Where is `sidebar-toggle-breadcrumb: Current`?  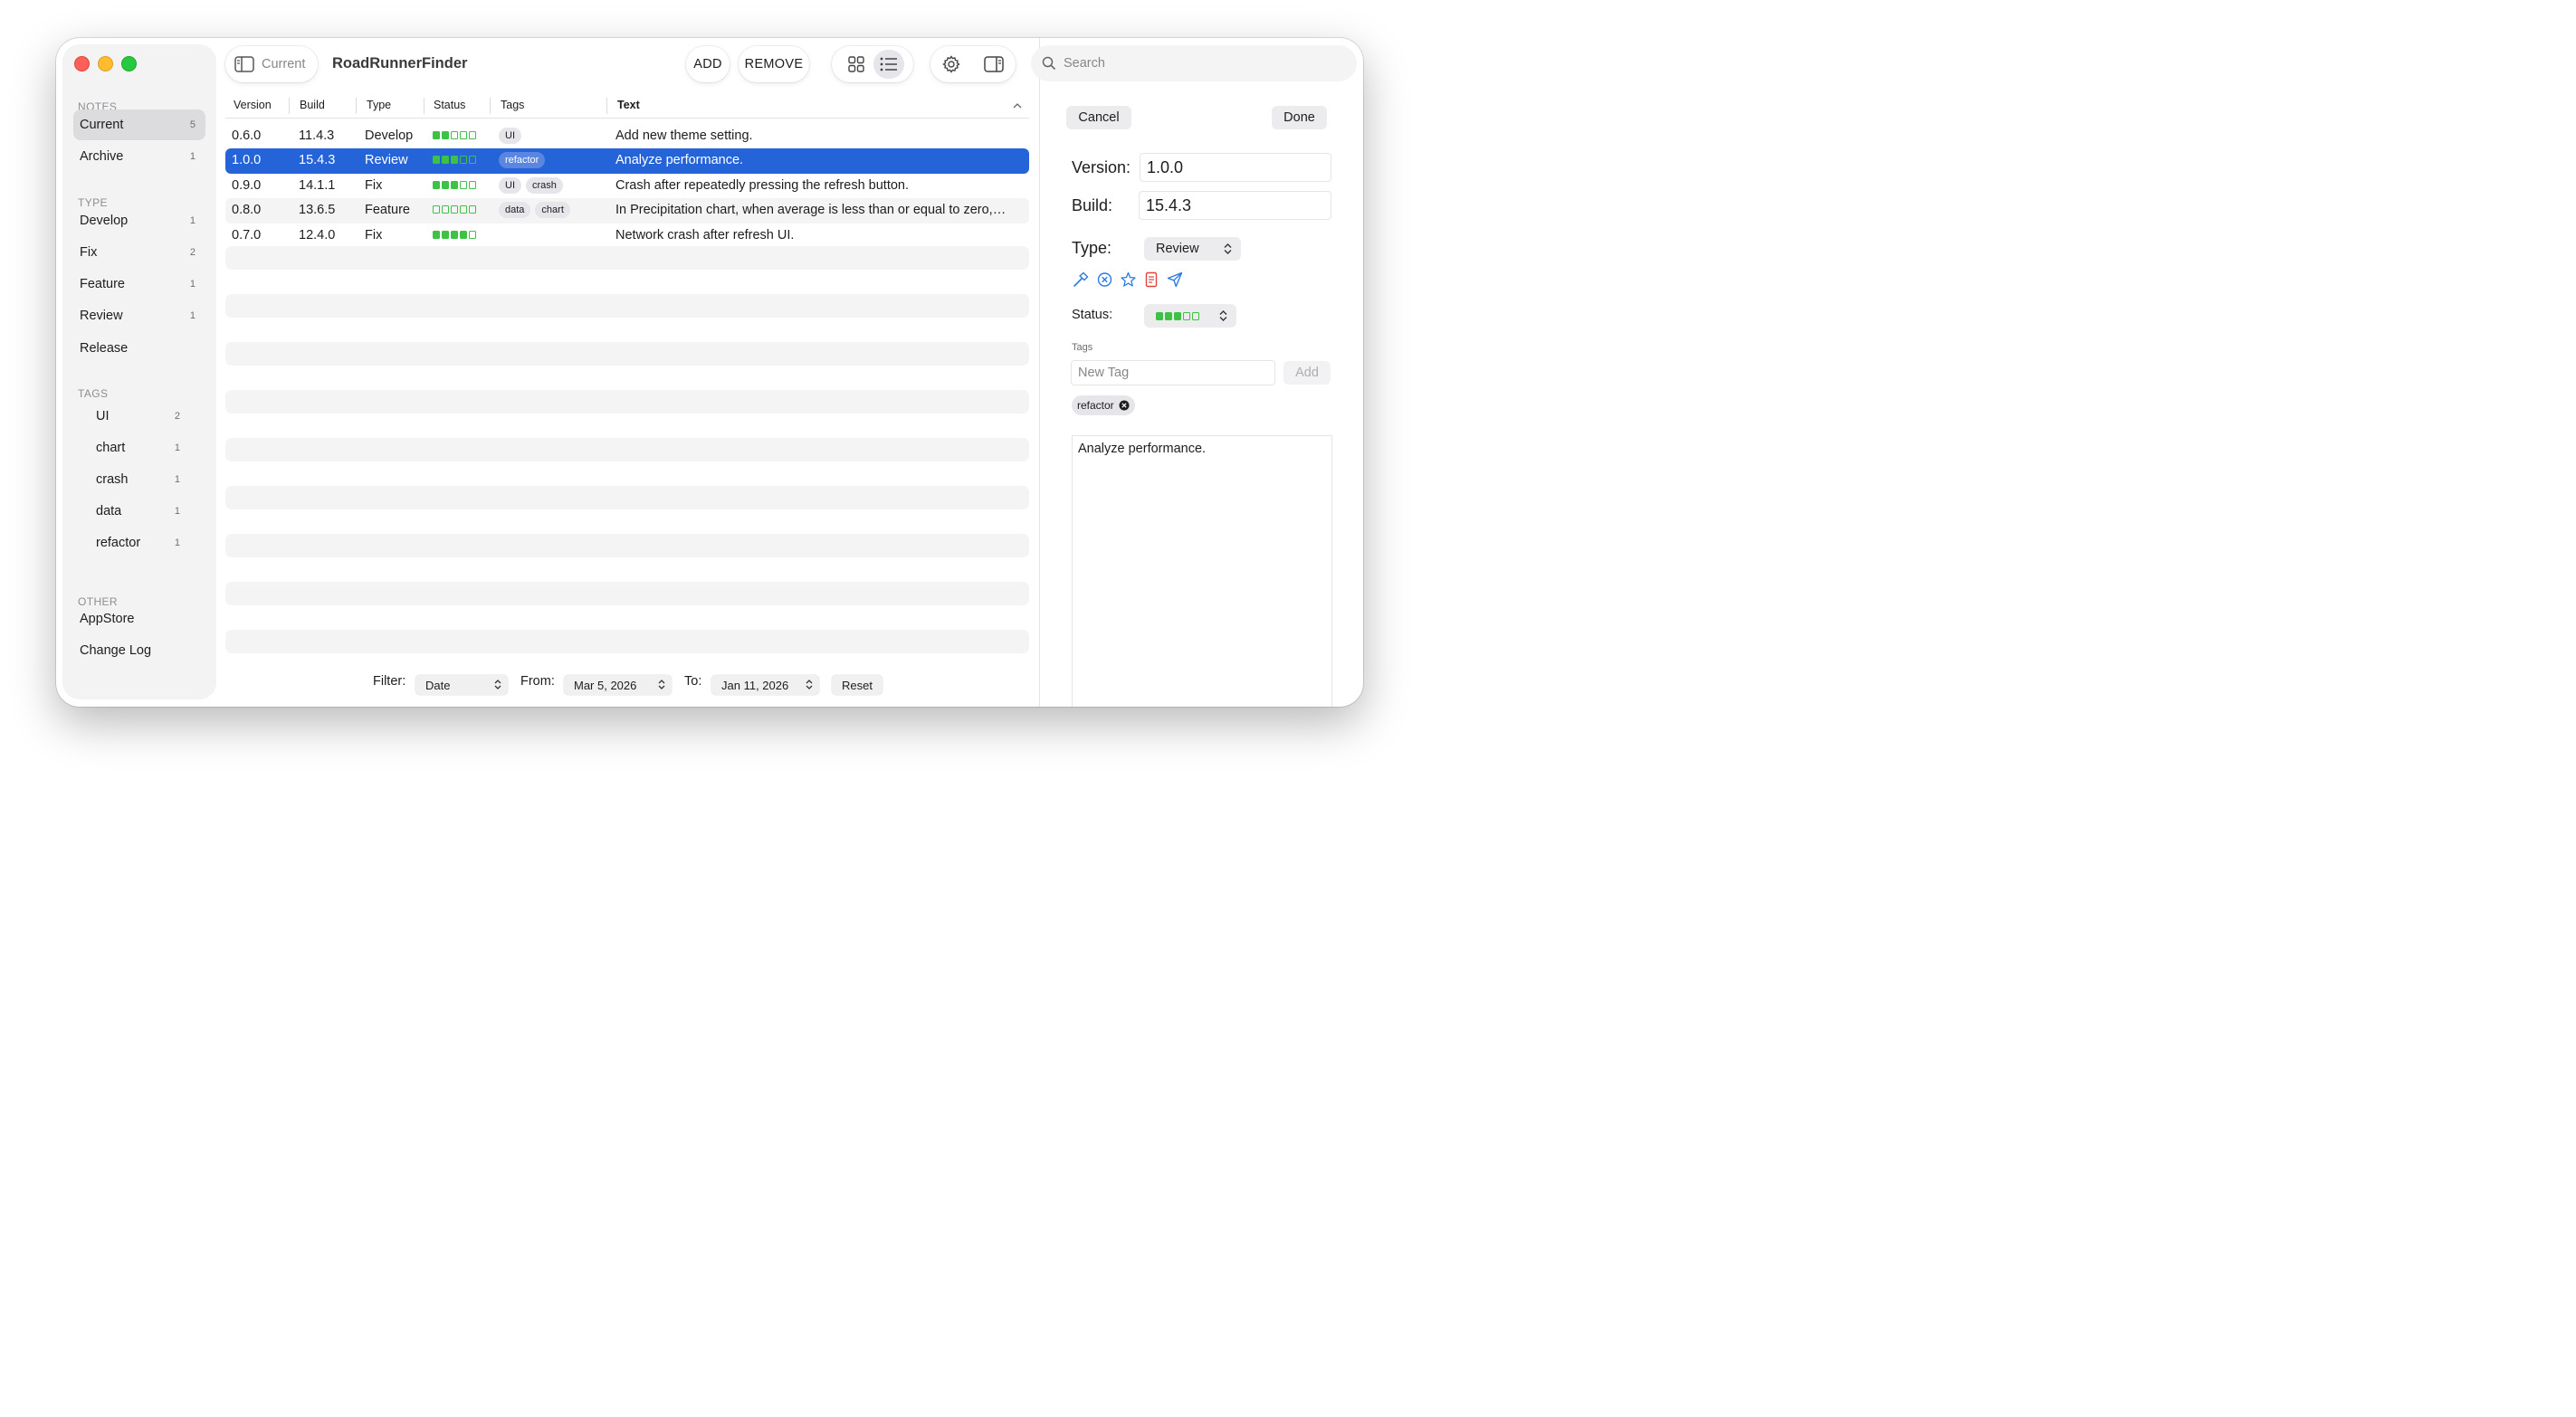
sidebar-toggle-breadcrumb: Current is located at coordinates (271, 64).